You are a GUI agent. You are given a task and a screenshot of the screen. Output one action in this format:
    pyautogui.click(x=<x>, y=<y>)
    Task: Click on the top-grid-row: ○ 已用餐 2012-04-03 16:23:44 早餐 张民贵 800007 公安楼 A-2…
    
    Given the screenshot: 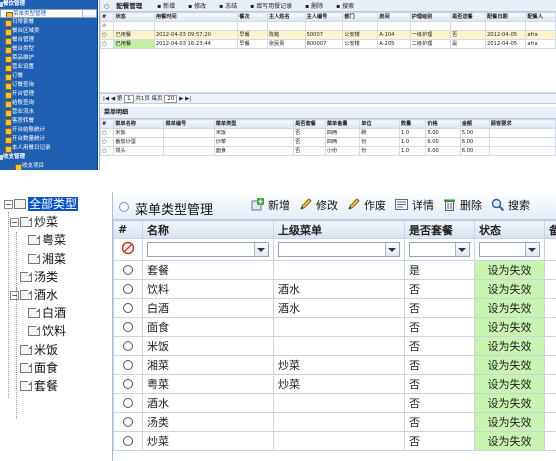 What is the action you would take?
    pyautogui.click(x=327, y=44)
    